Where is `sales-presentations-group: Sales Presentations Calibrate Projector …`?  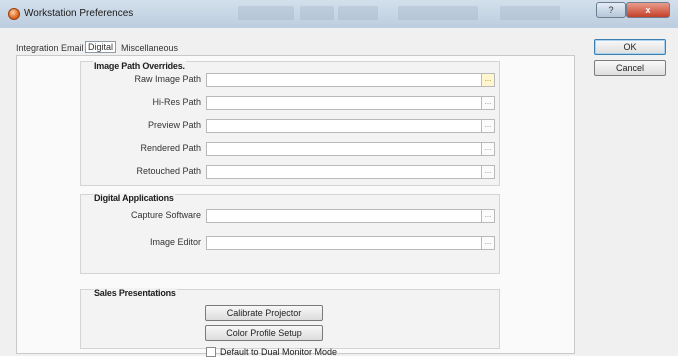
sales-presentations-group: Sales Presentations Calibrate Projector … is located at coordinates (290, 318).